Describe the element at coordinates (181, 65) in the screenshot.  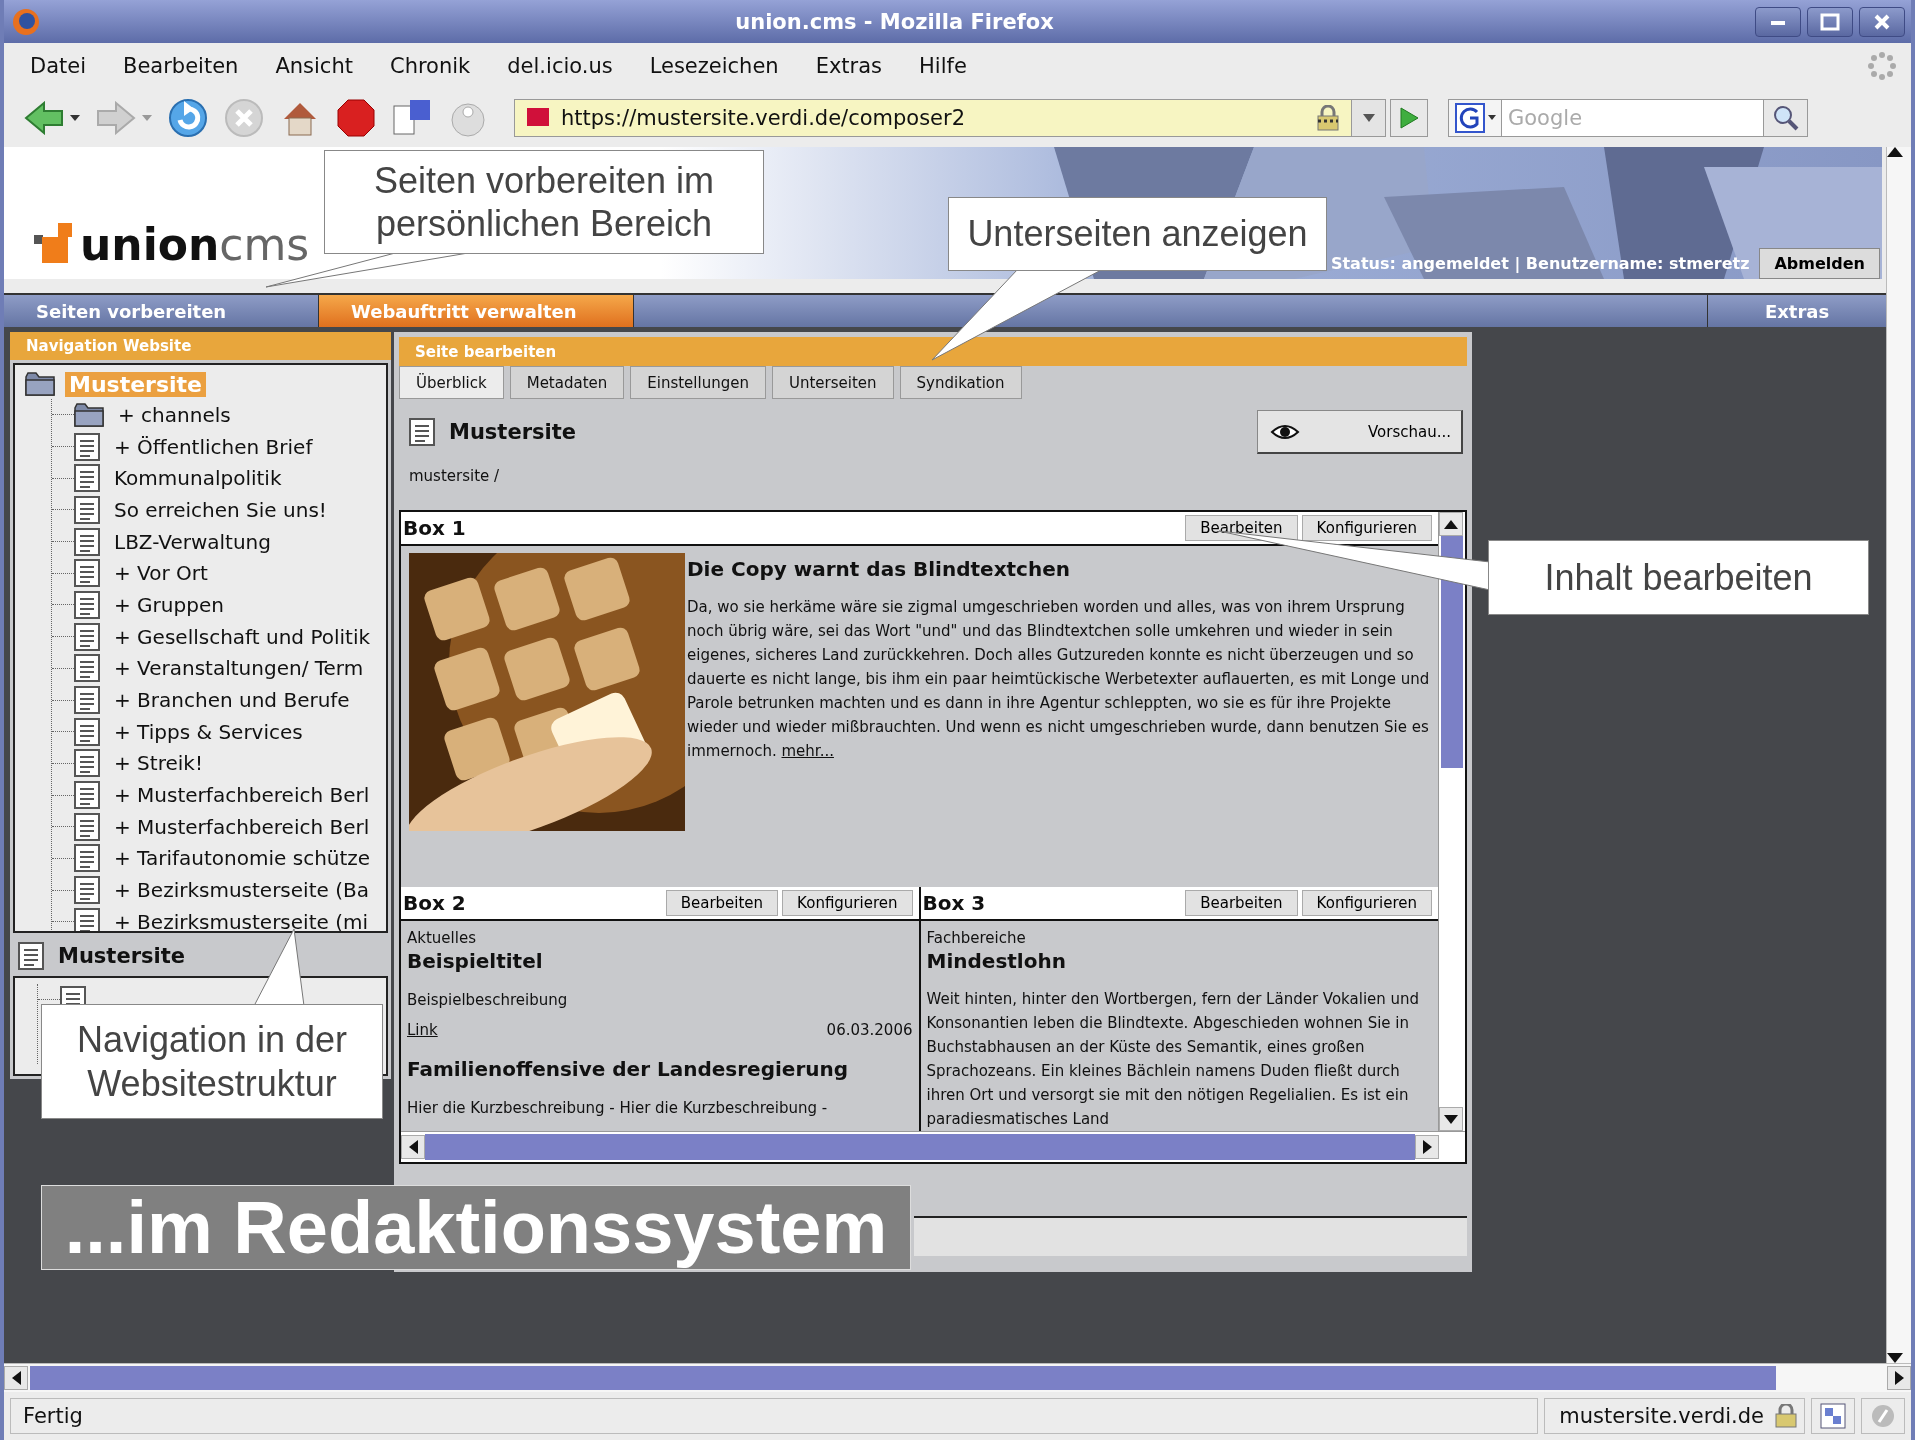
I see `menu-item: Bearbeiten` at that location.